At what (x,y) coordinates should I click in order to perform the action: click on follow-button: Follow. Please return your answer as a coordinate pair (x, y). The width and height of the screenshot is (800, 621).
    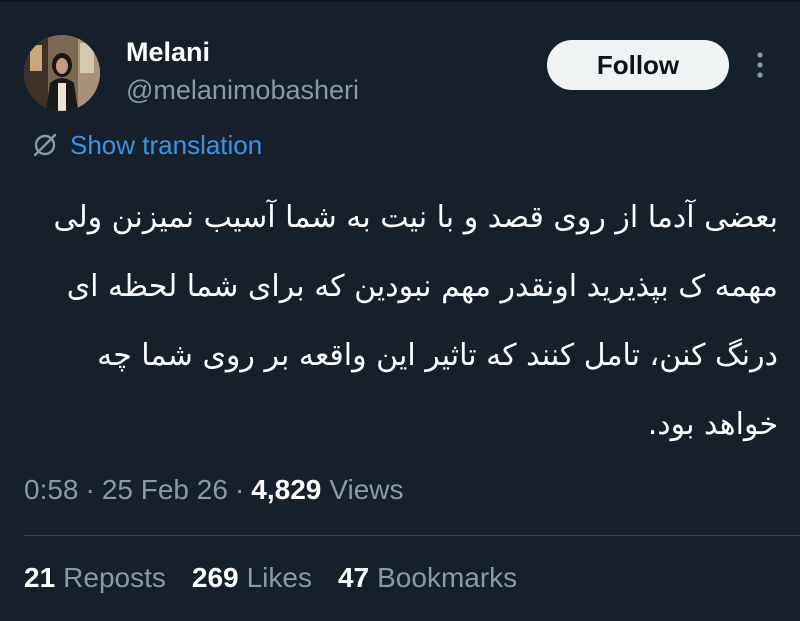
    Looking at the image, I should click on (638, 65).